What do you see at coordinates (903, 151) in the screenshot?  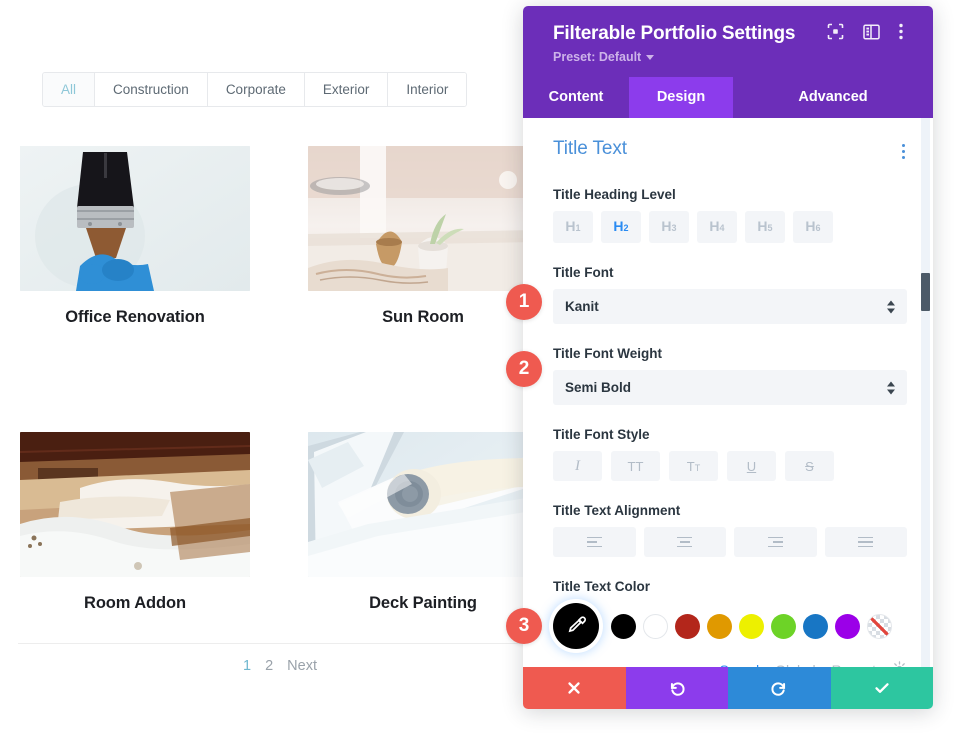 I see `section-kebab-menu-icon` at bounding box center [903, 151].